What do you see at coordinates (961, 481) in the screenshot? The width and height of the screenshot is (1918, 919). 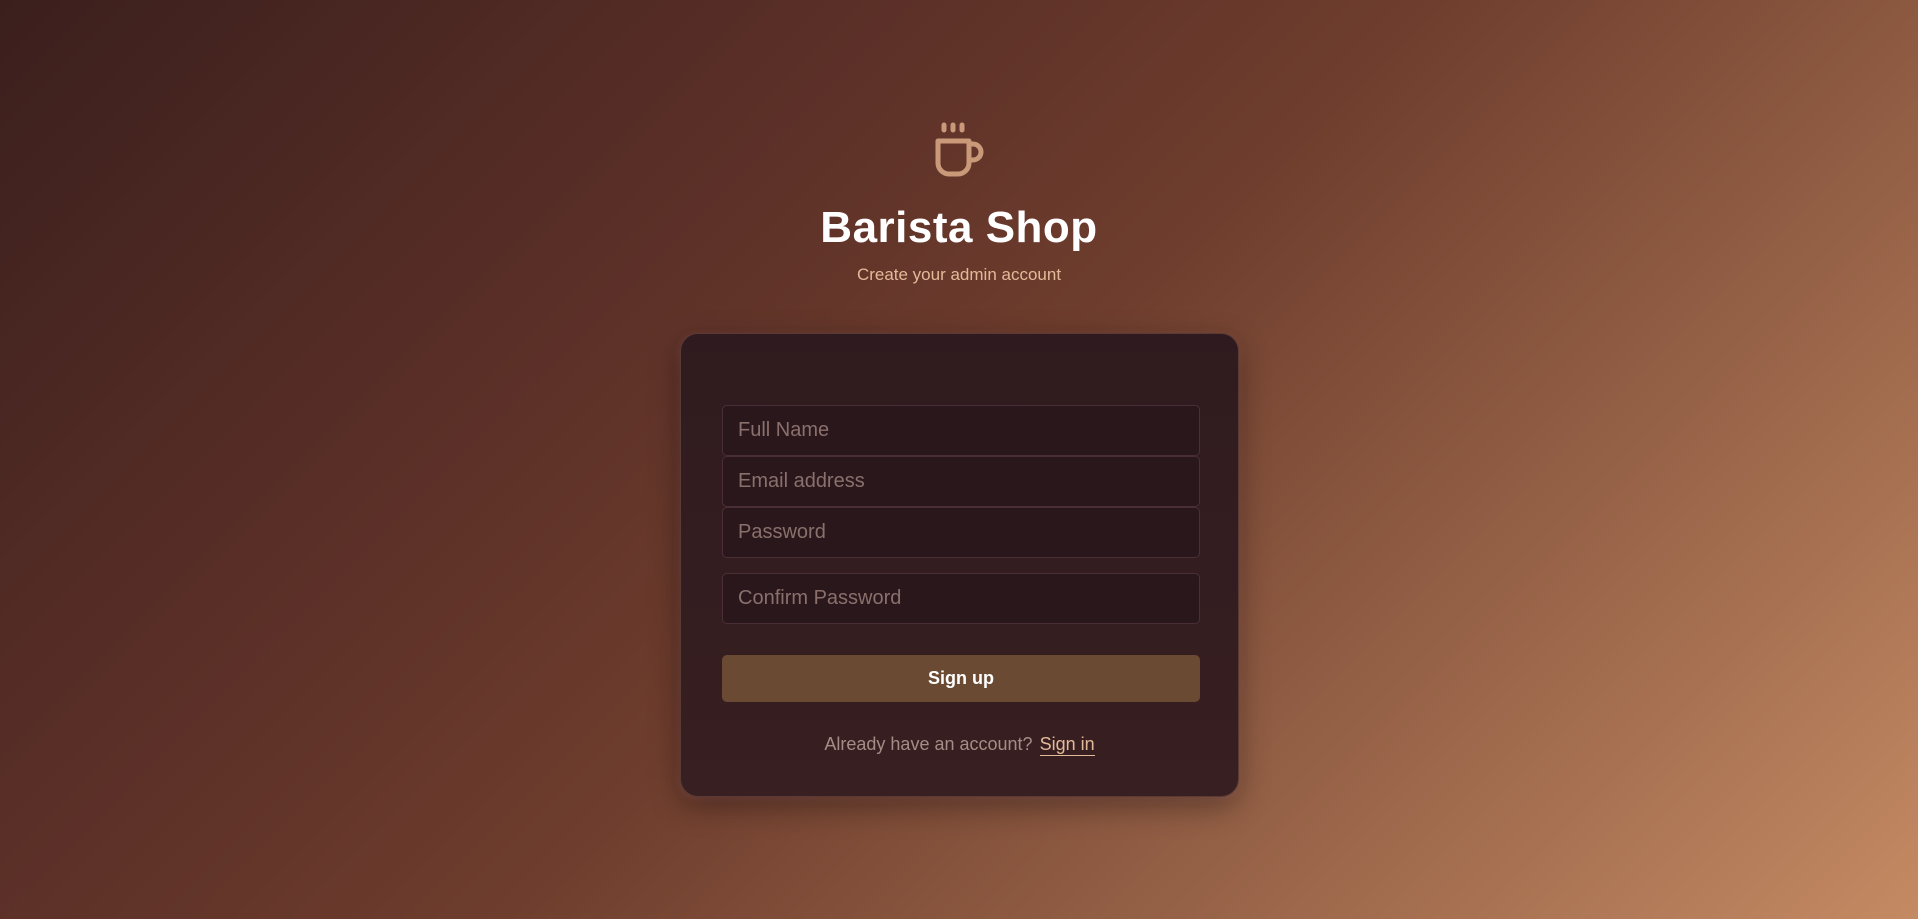 I see `email-input` at bounding box center [961, 481].